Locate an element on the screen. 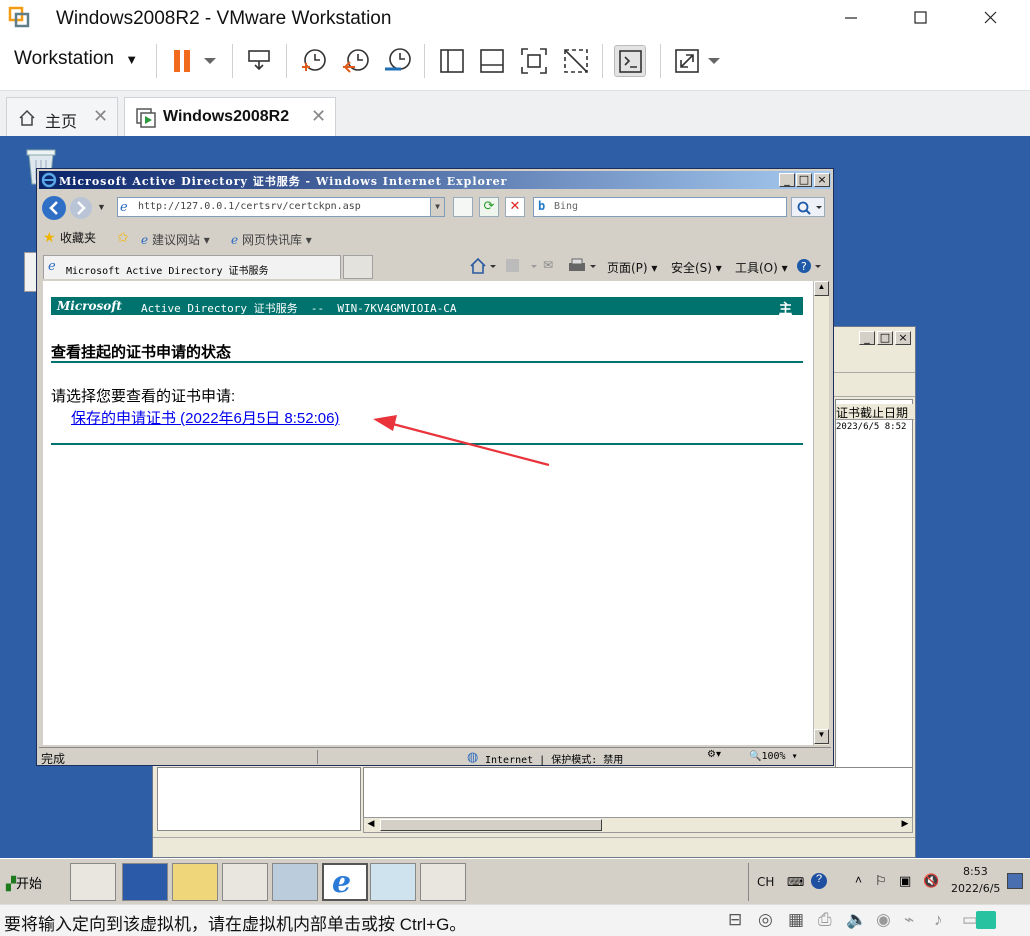  keyboard-icon: ⌨ is located at coordinates (795, 882).